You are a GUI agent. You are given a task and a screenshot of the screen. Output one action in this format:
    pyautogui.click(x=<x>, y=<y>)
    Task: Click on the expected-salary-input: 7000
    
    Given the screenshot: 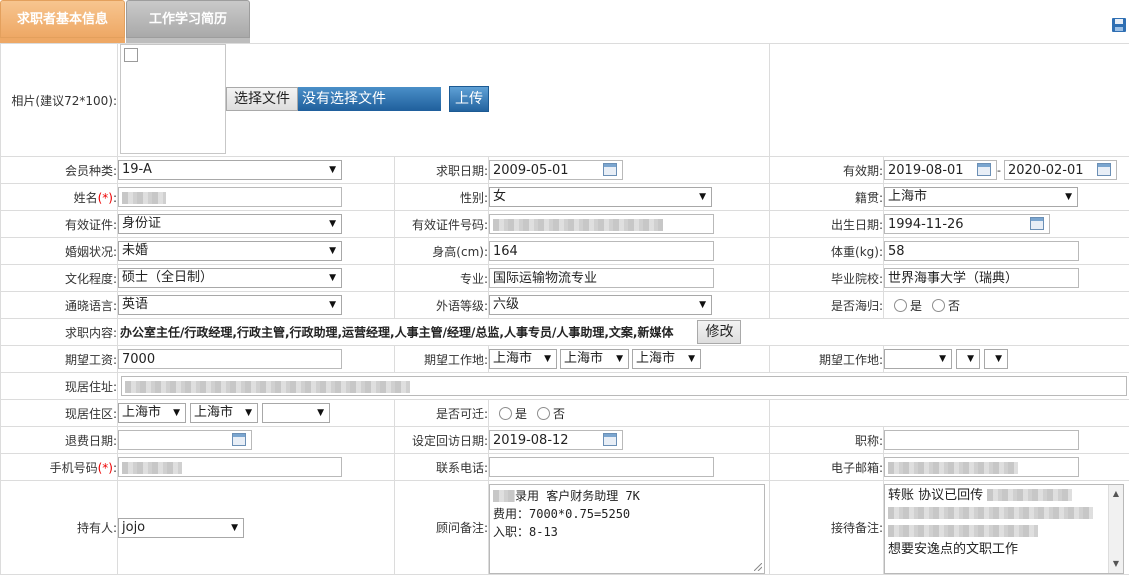 What is the action you would take?
    pyautogui.click(x=230, y=359)
    